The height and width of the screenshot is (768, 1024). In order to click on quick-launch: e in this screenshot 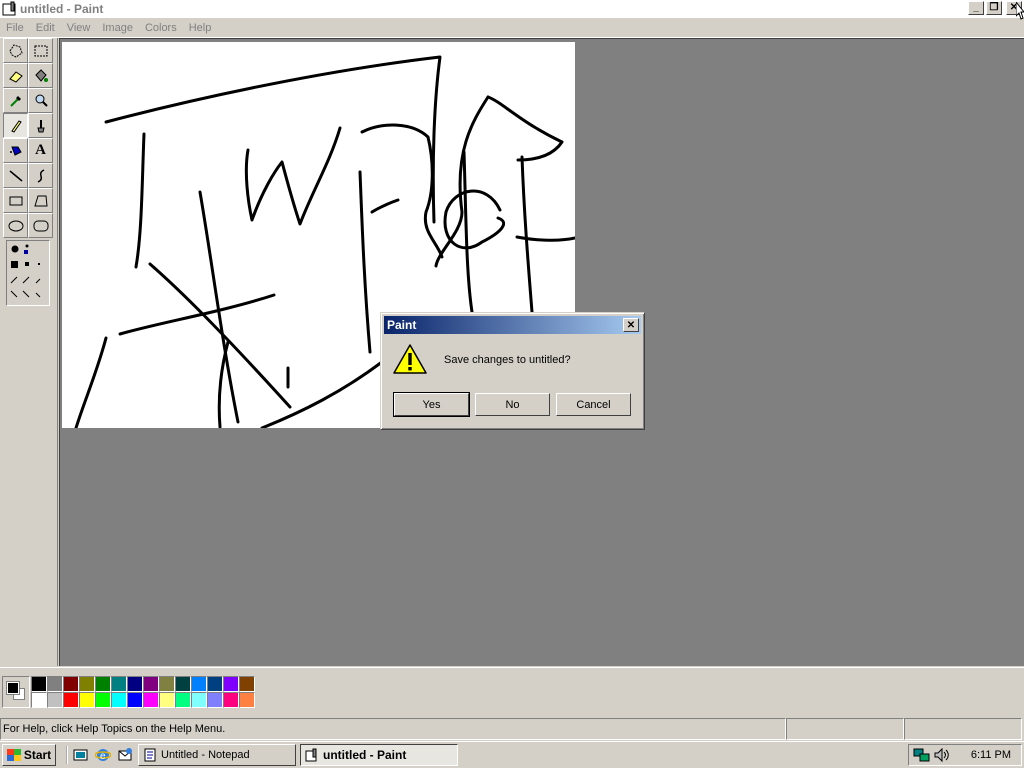, I will do `click(100, 755)`.